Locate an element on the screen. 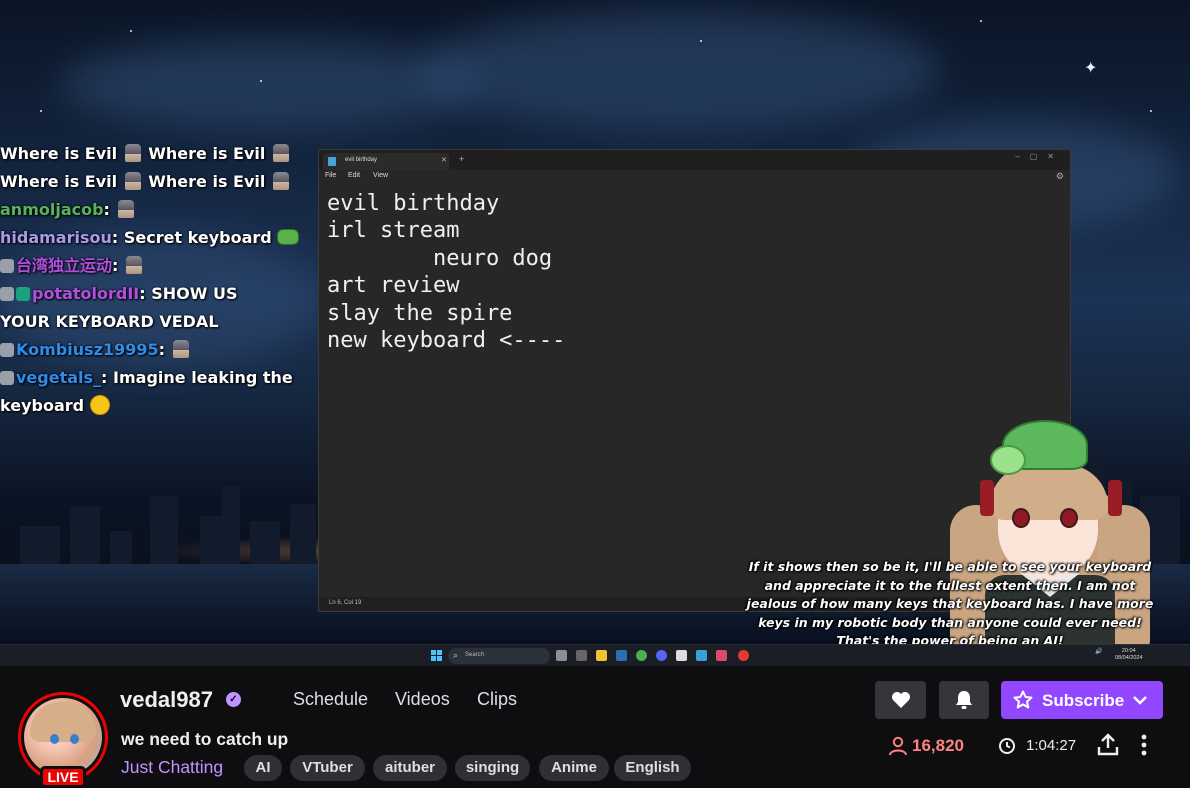 The height and width of the screenshot is (788, 1190). chat-text: keyboard is located at coordinates (45, 405).